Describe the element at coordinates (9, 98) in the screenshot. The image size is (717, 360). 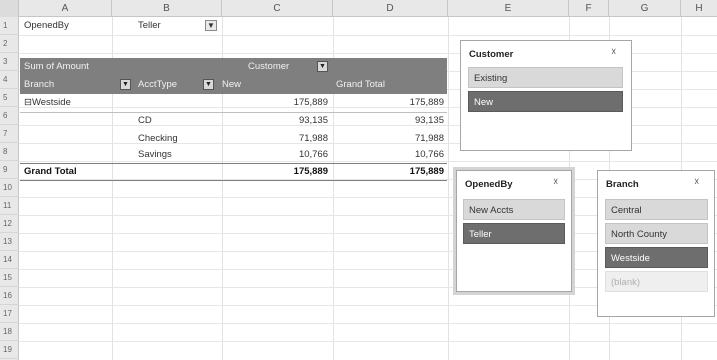
I see `row-header: 5` at that location.